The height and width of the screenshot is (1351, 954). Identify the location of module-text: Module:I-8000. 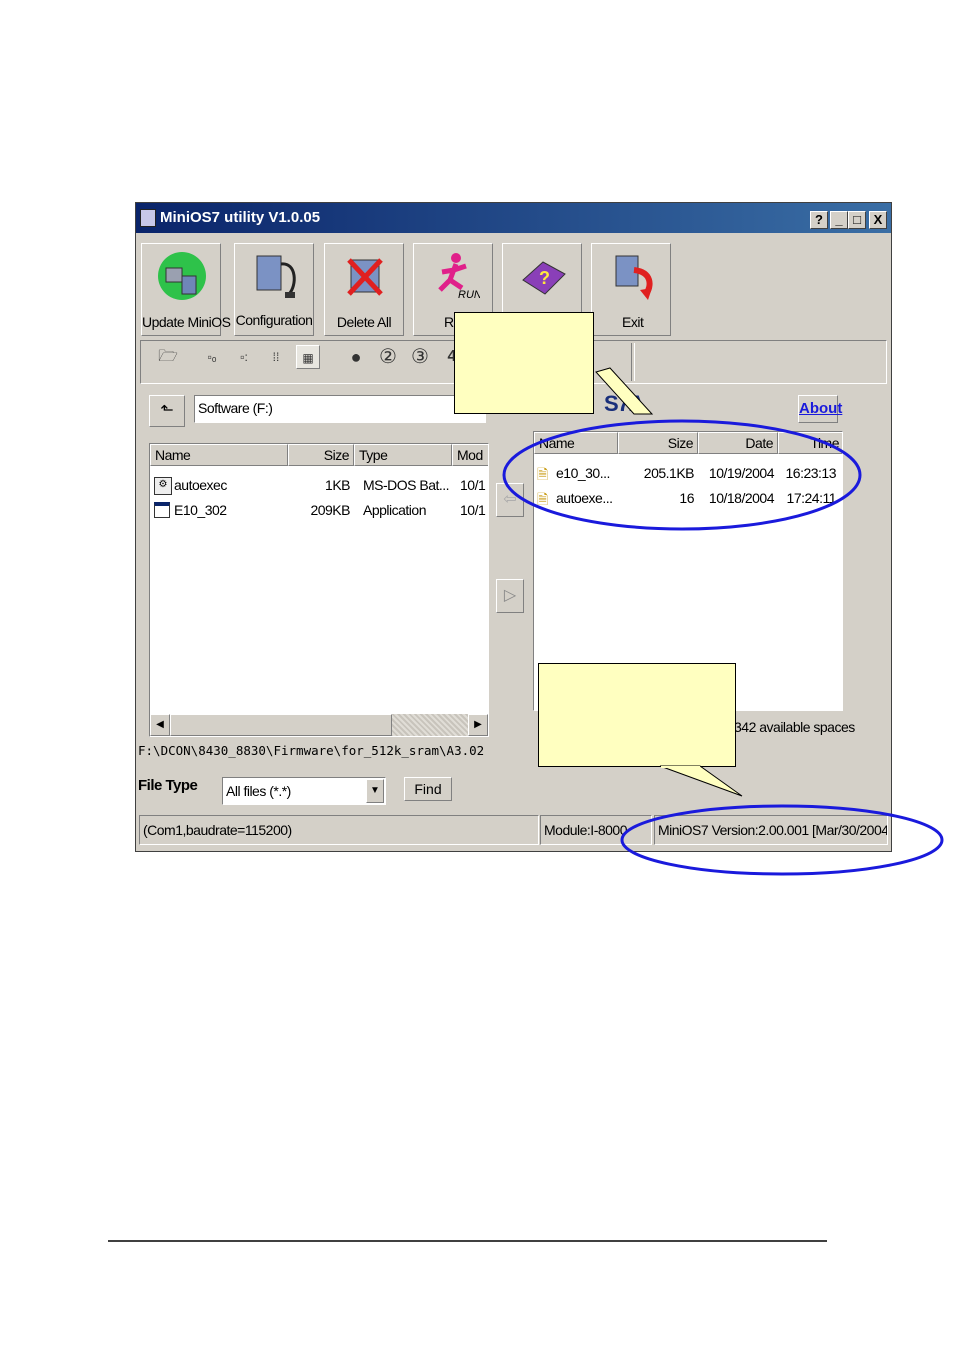
(586, 830).